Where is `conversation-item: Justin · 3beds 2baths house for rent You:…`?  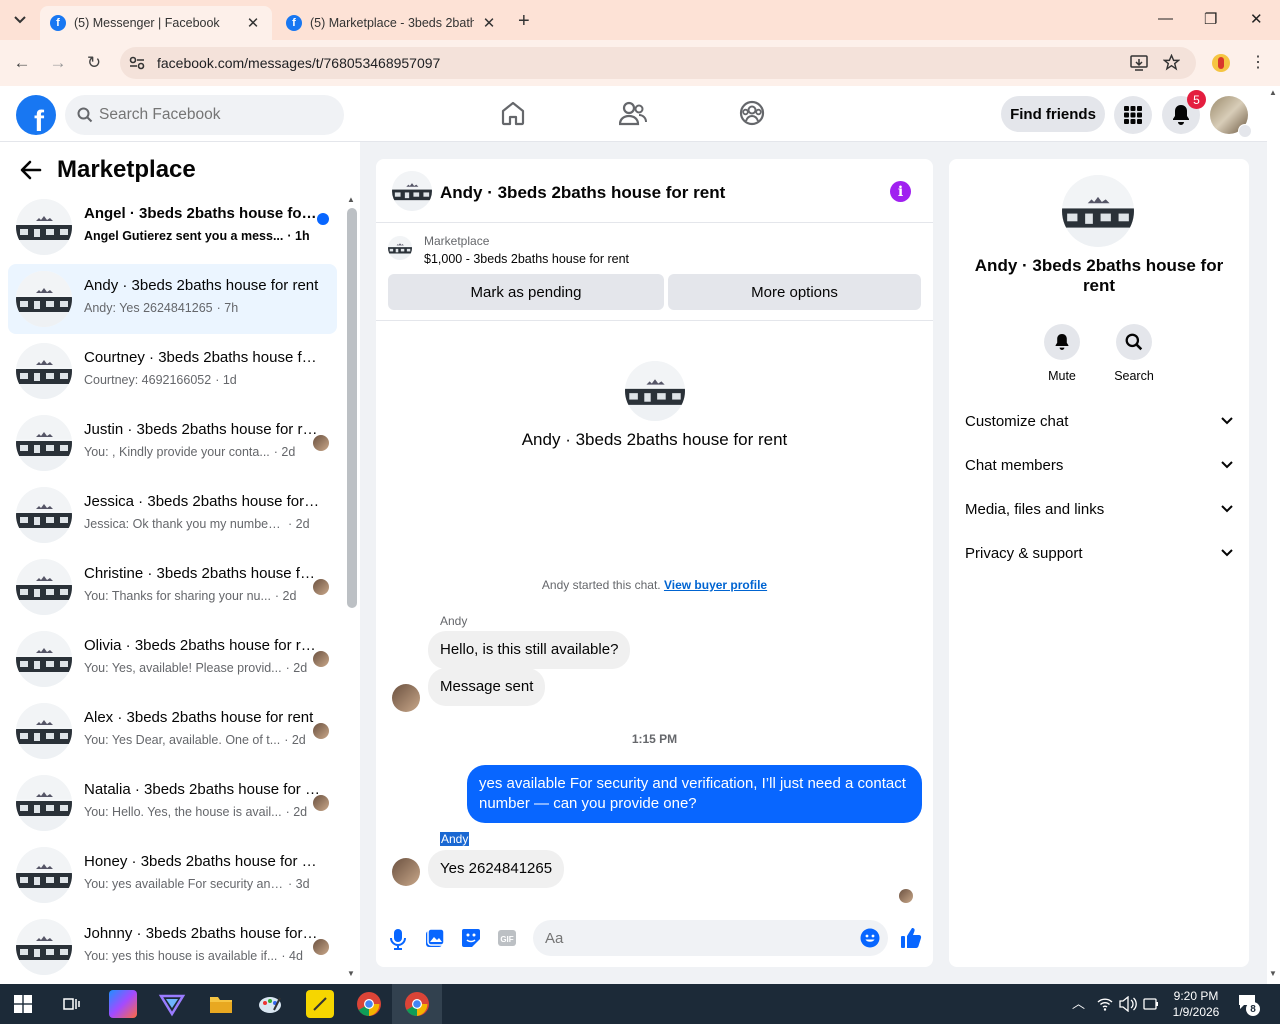 conversation-item: Justin · 3beds 2baths house for rent You:… is located at coordinates (172, 443).